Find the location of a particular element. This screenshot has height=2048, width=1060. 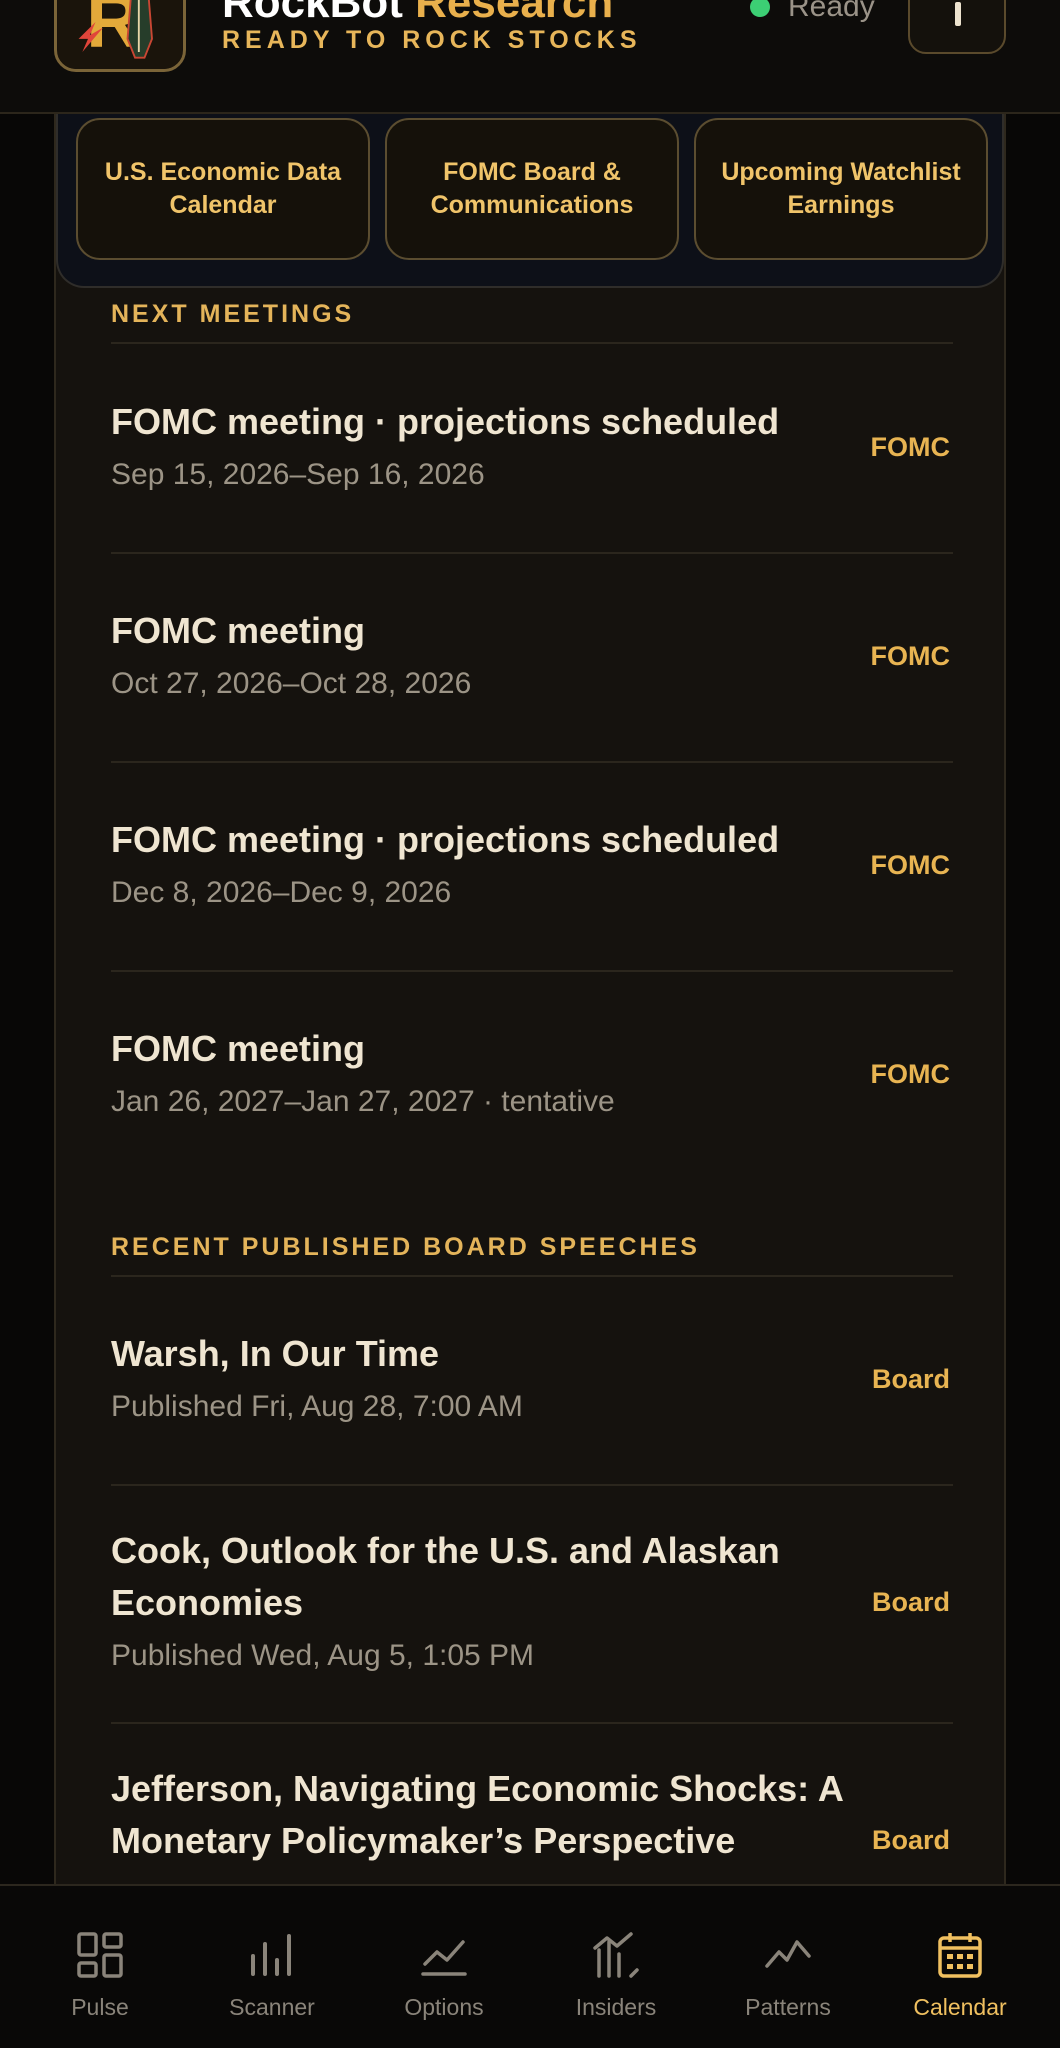

menu-button is located at coordinates (957, 27).